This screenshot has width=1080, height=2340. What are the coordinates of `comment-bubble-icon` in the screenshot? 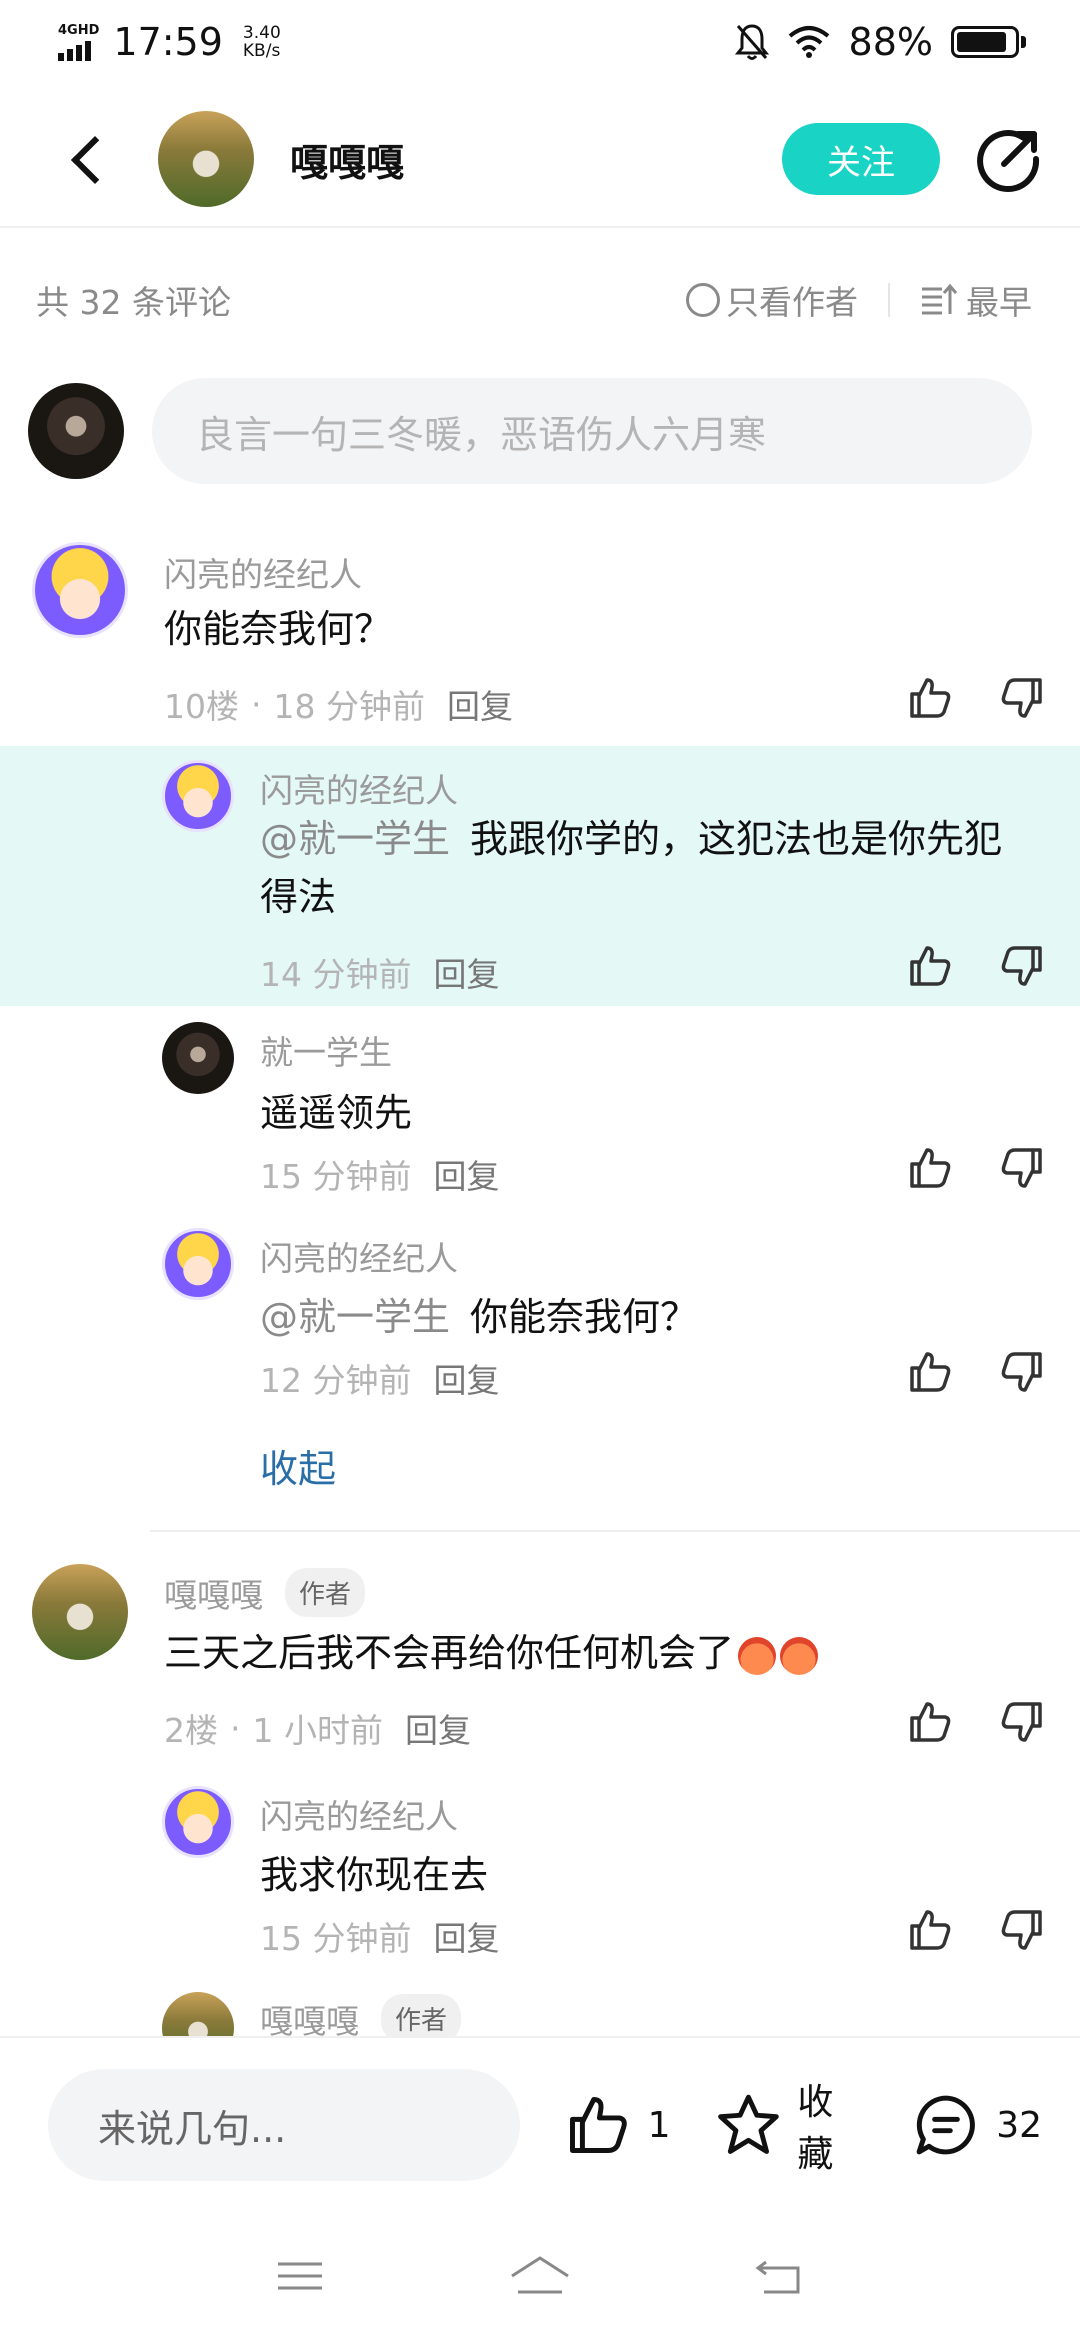 It's located at (946, 2125).